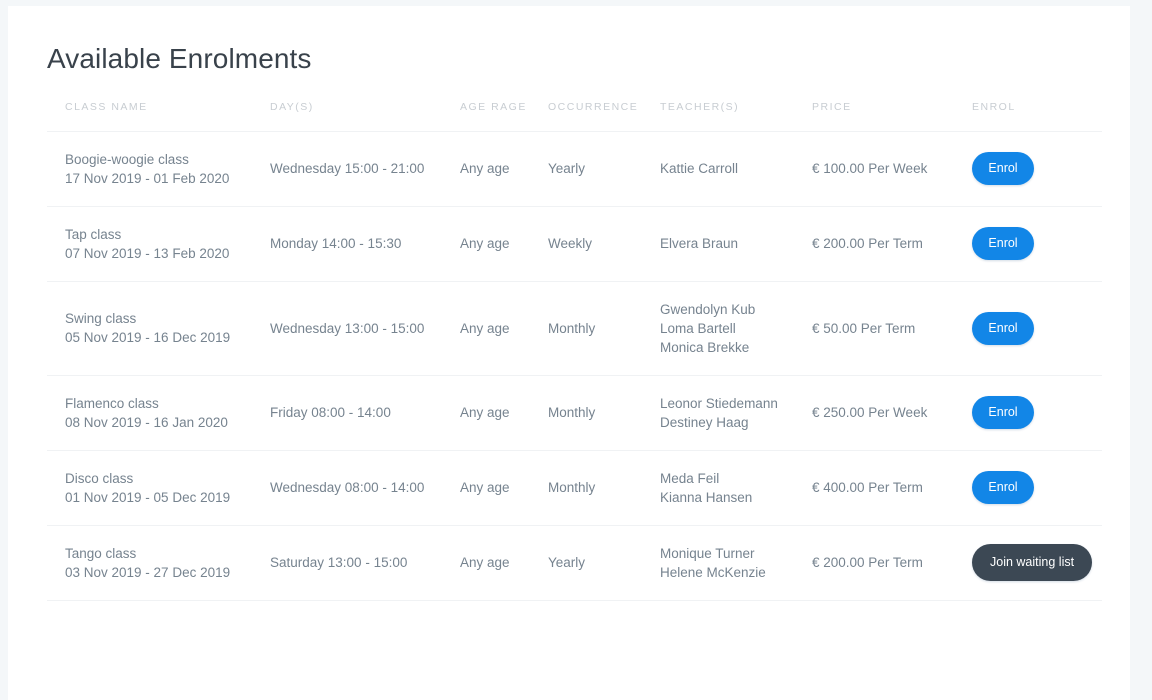 The height and width of the screenshot is (700, 1152). Describe the element at coordinates (690, 478) in the screenshot. I see `teacher-name: Meda Feil` at that location.